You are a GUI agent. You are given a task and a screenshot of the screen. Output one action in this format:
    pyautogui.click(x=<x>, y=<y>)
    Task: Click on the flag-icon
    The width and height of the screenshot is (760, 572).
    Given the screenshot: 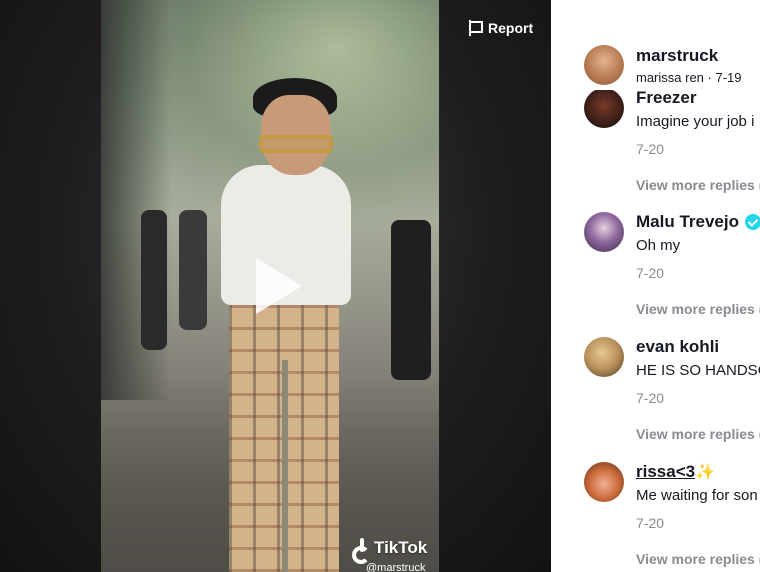 What is the action you would take?
    pyautogui.click(x=475, y=28)
    